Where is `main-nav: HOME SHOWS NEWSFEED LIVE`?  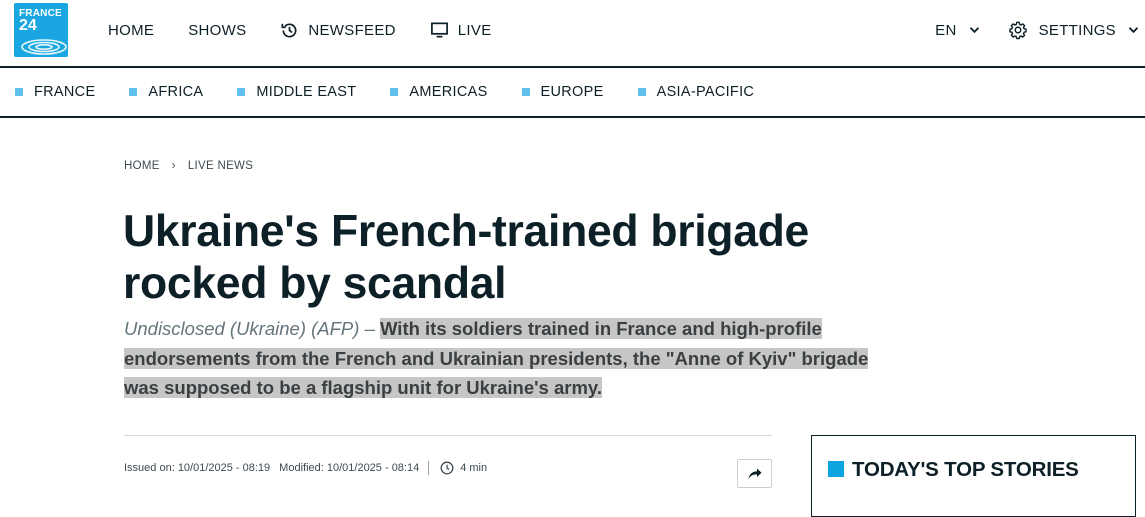 main-nav: HOME SHOWS NEWSFEED LIVE is located at coordinates (317, 30).